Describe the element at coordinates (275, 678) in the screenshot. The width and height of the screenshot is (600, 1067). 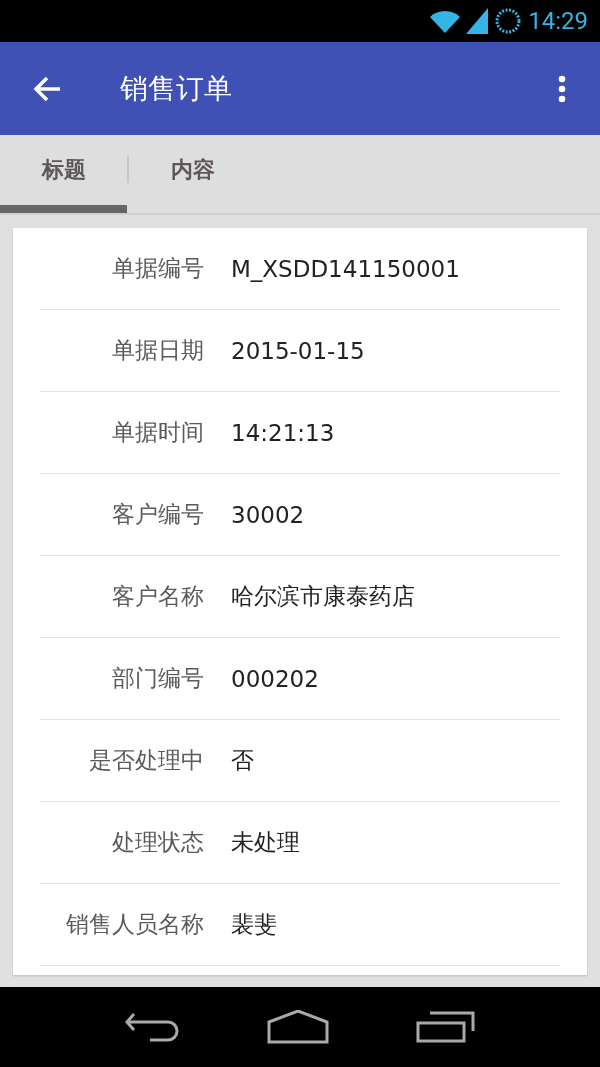
I see `field-value: 000202` at that location.